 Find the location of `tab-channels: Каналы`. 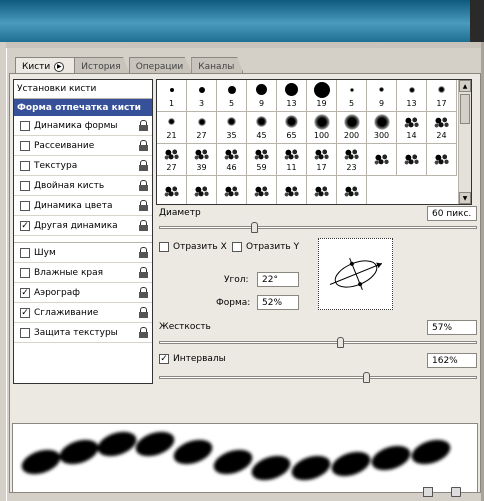

tab-channels: Каналы is located at coordinates (217, 65).